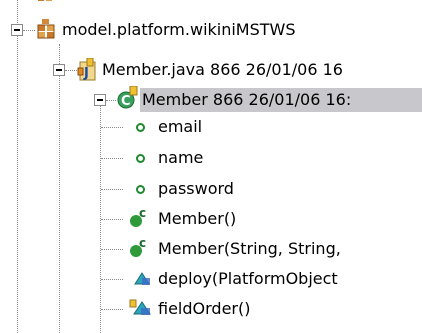 This screenshot has height=333, width=422. I want to click on member-label: password, so click(196, 188).